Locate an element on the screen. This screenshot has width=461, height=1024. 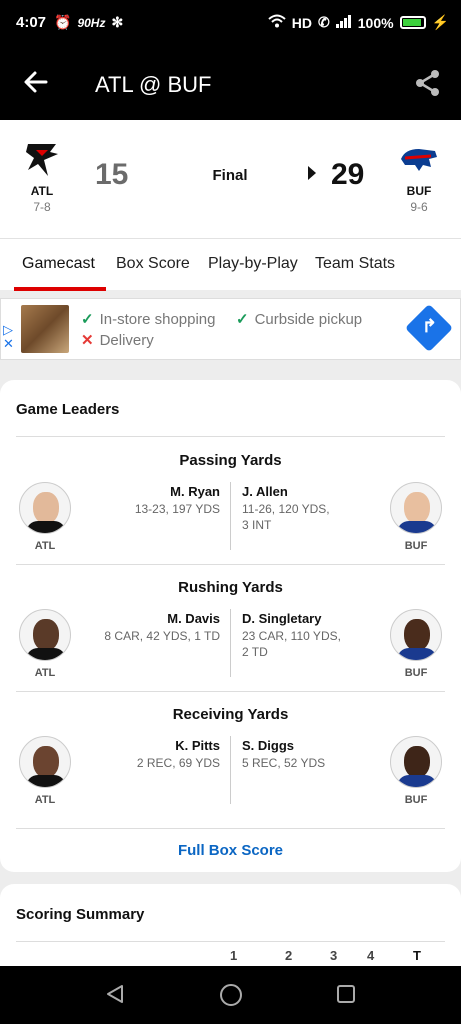
leader-category: Passing Yards is located at coordinates (230, 460).